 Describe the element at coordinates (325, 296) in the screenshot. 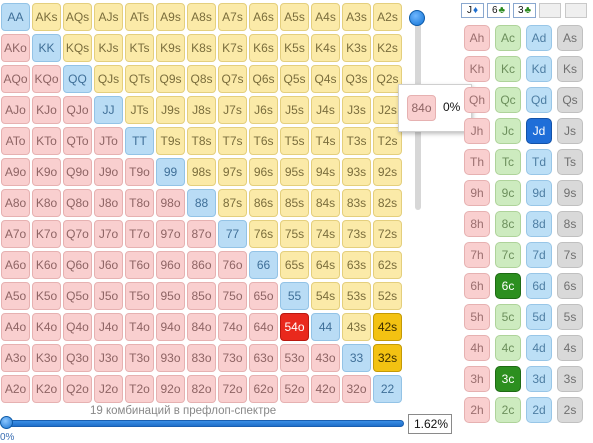

I see `hand-cell-54s: 54s` at that location.